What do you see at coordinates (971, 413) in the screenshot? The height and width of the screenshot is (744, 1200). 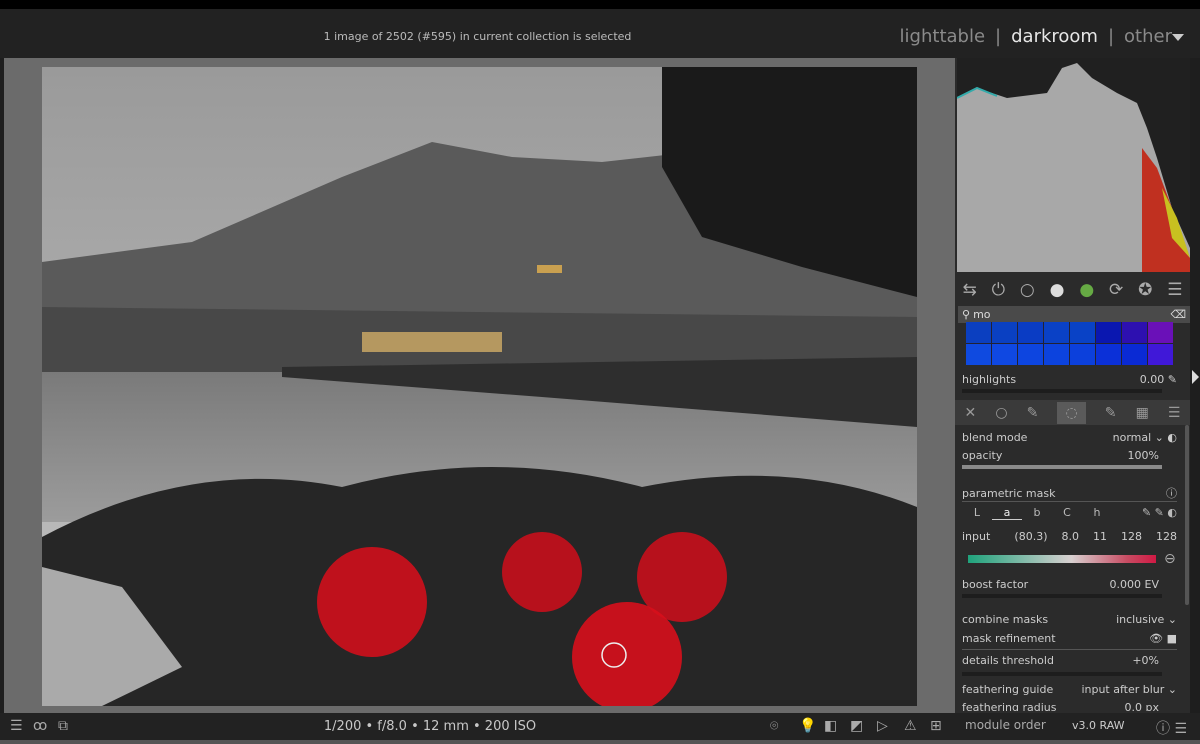 I see `off-icon: ✕` at bounding box center [971, 413].